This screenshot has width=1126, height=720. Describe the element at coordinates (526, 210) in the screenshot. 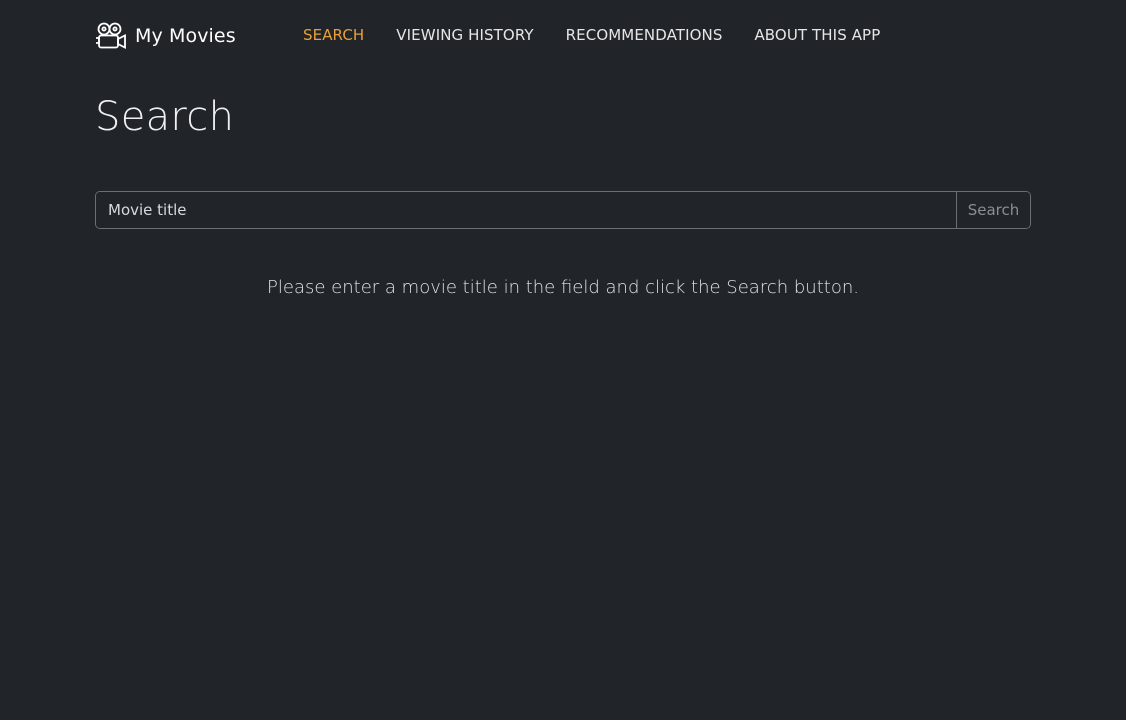

I see `search-input` at that location.